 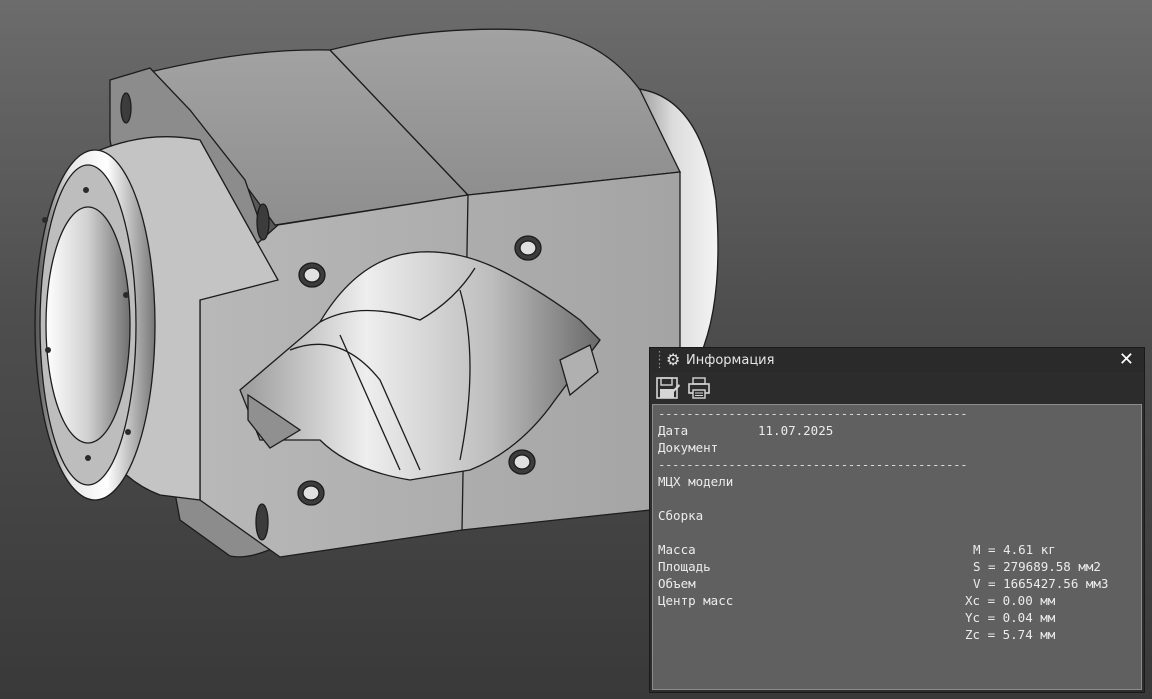 I want to click on mass-value: M = 4.61 кг, so click(x=1014, y=549).